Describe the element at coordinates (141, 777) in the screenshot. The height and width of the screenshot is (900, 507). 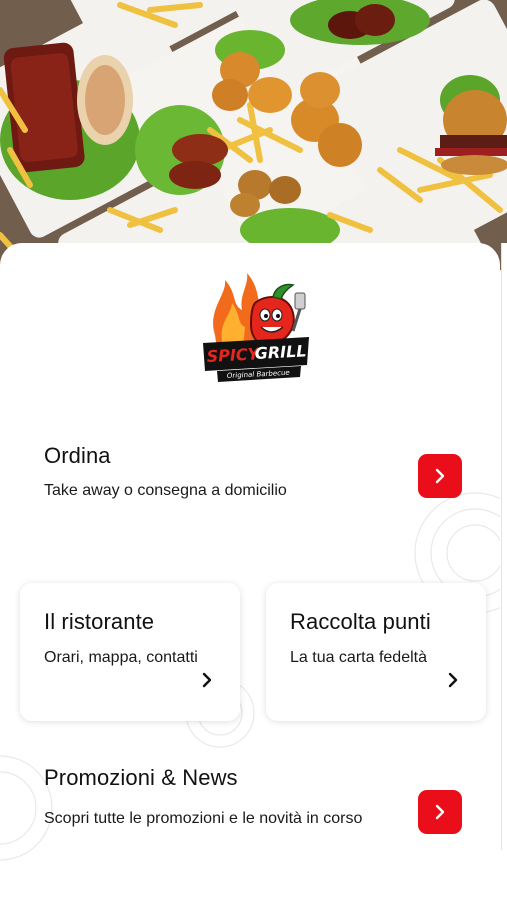
I see `promotions-title: Promozioni & News` at that location.